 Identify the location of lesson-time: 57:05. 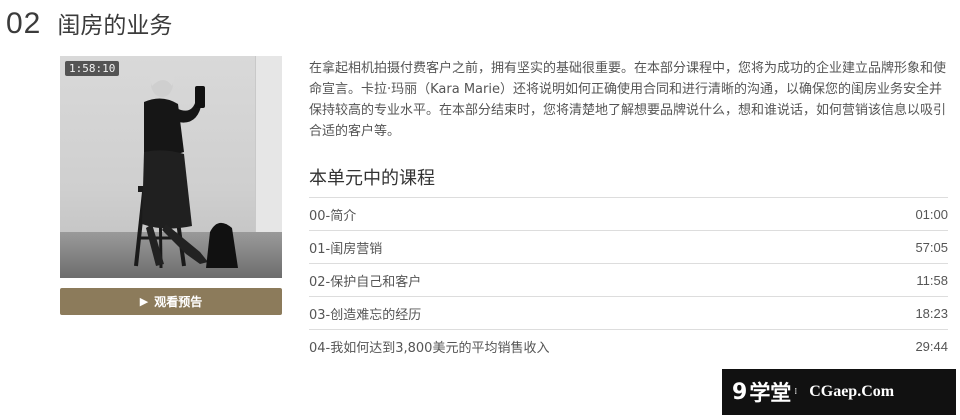
(931, 247).